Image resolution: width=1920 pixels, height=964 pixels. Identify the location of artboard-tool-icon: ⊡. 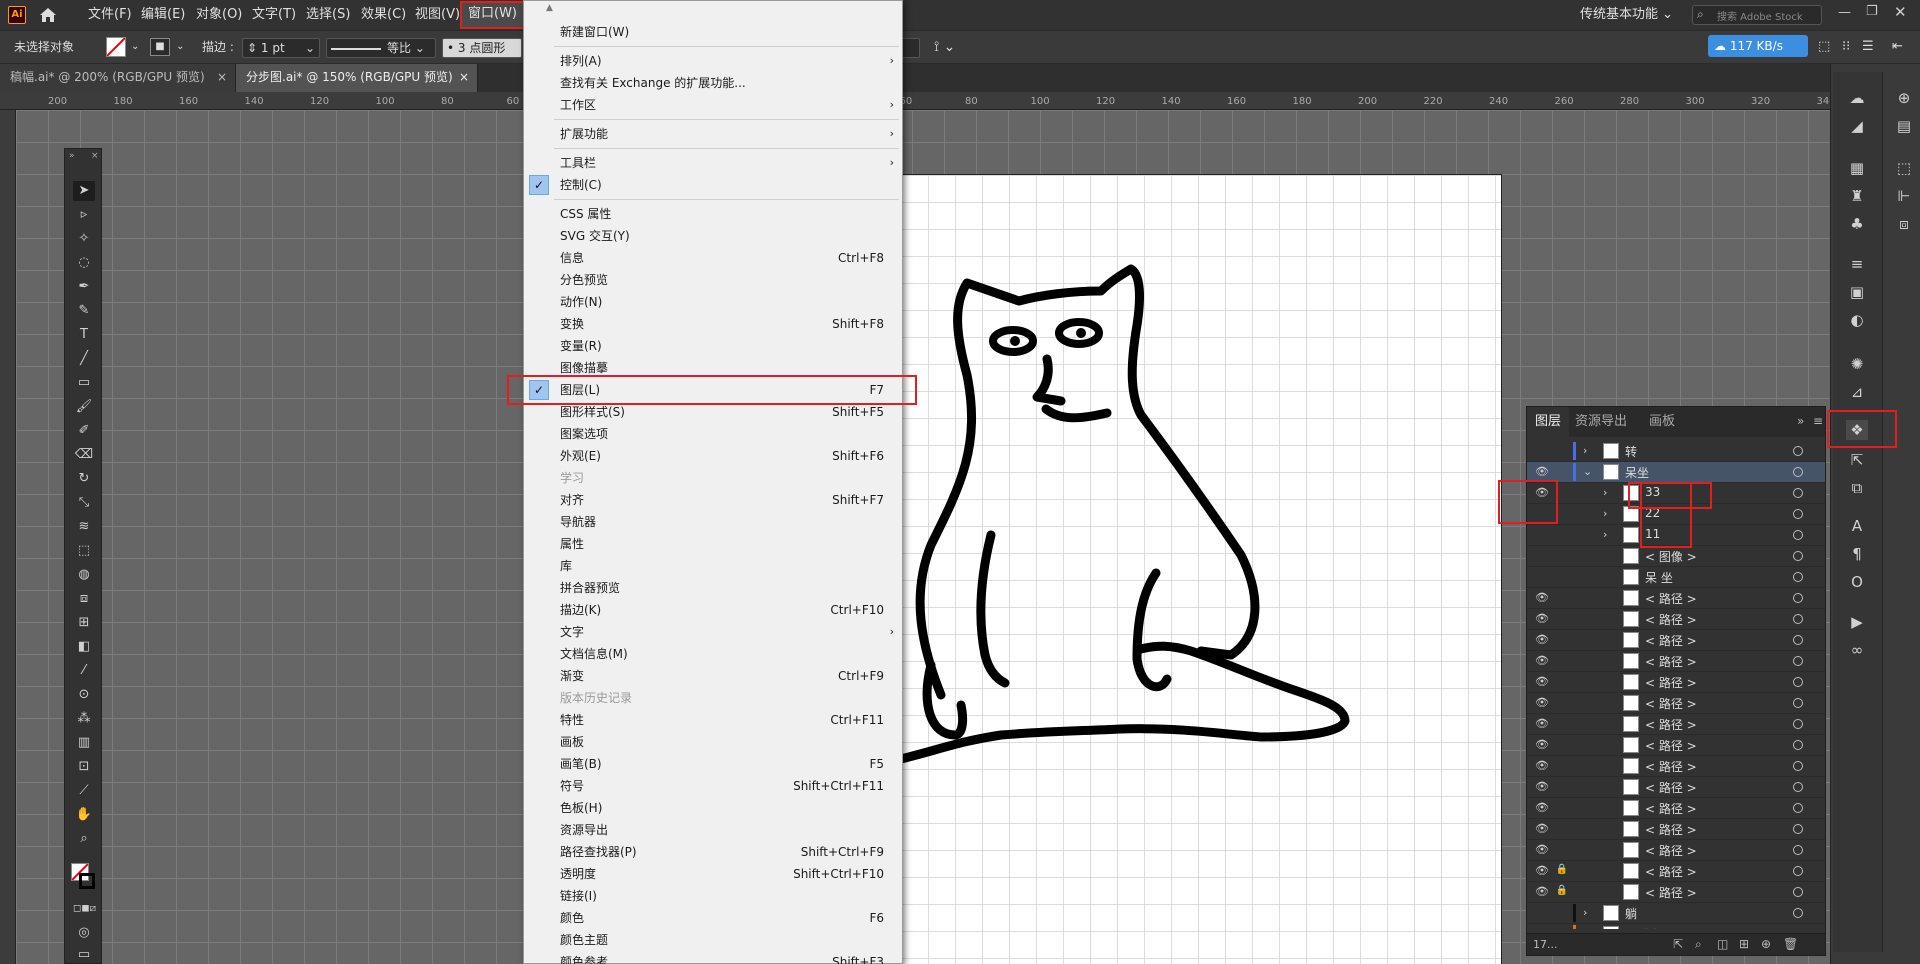
(84, 767).